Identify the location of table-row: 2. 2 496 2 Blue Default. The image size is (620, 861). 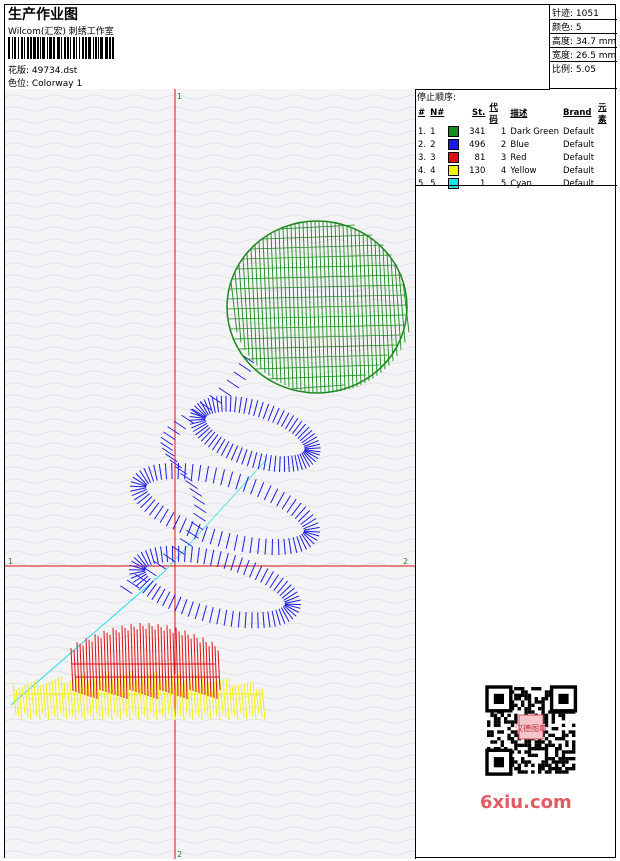
(516, 144).